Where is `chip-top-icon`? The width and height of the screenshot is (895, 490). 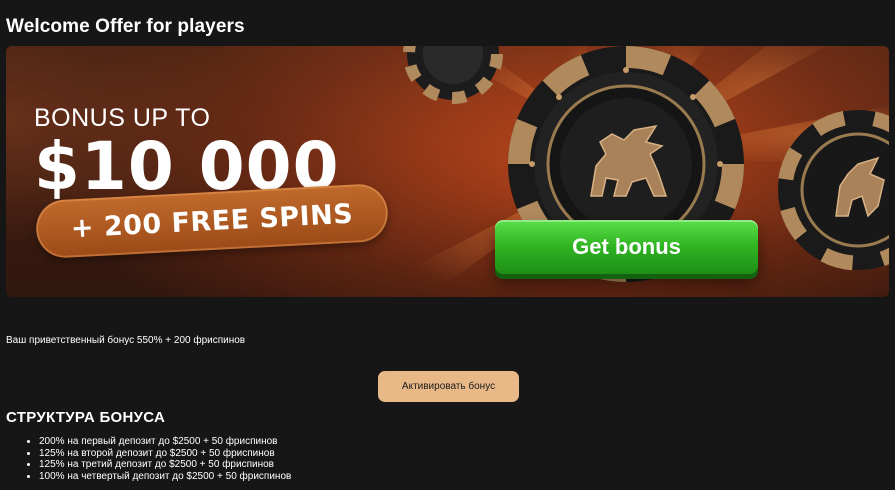 chip-top-icon is located at coordinates (453, 75).